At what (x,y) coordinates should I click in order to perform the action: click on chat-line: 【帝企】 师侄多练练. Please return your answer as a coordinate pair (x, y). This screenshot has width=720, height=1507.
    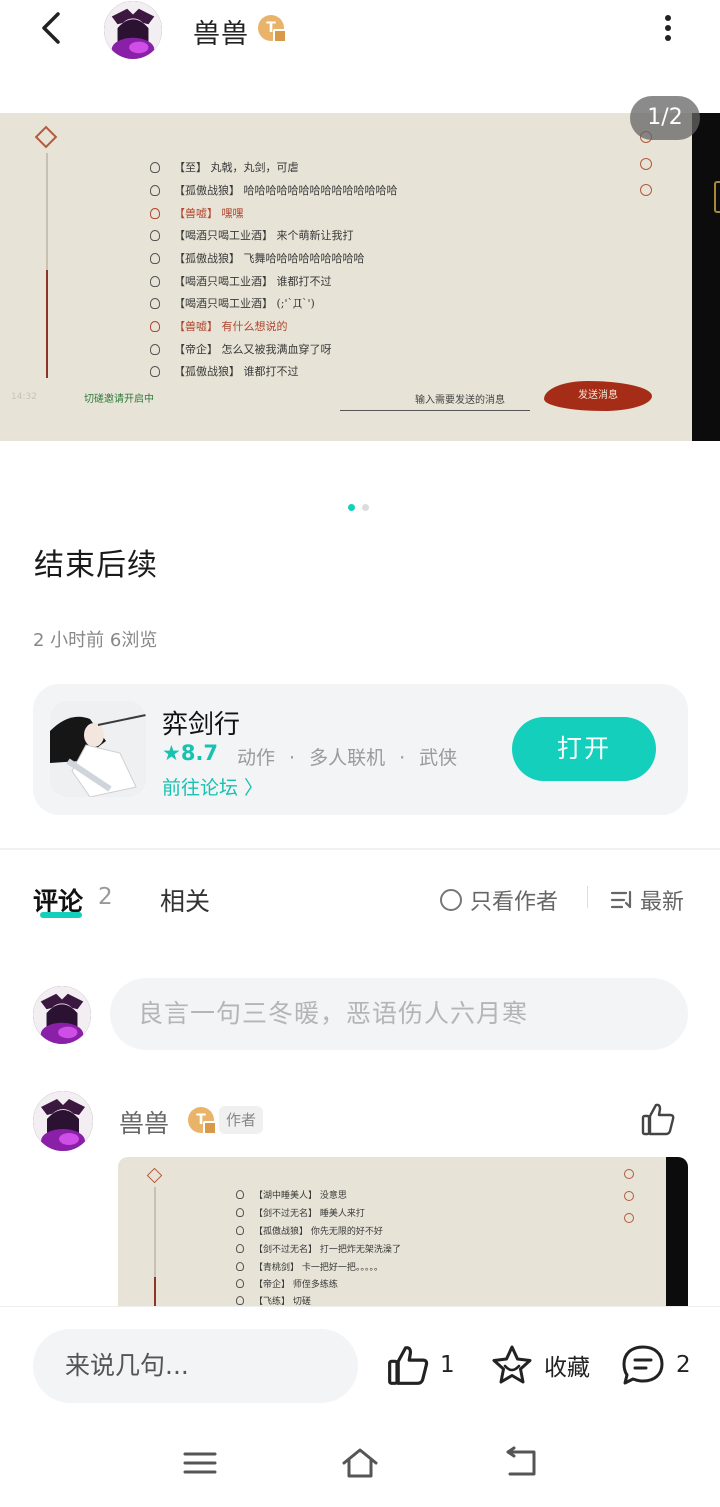
    Looking at the image, I should click on (287, 1283).